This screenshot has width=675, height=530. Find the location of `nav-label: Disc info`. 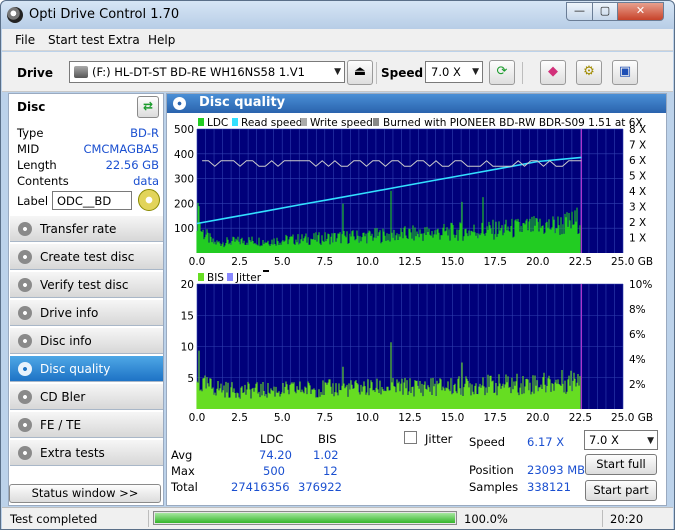

nav-label: Disc info is located at coordinates (66, 341).